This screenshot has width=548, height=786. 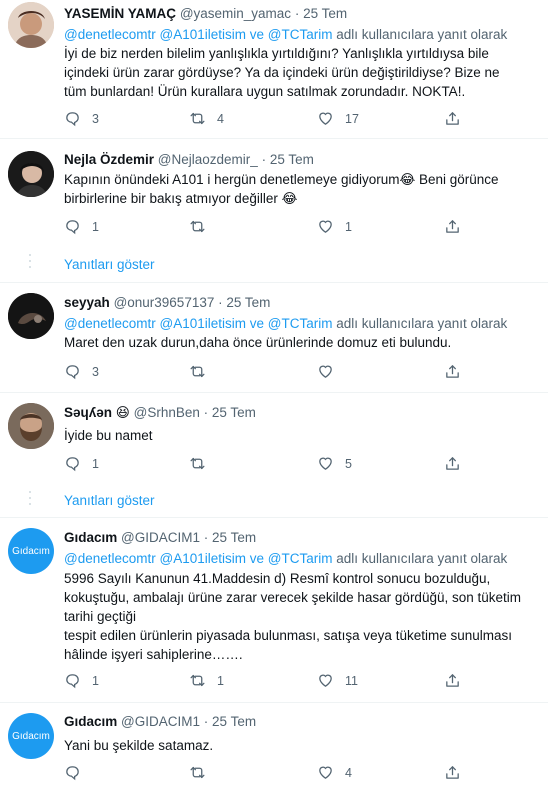 I want to click on author-handle: @yasemin_yamac, so click(x=235, y=13).